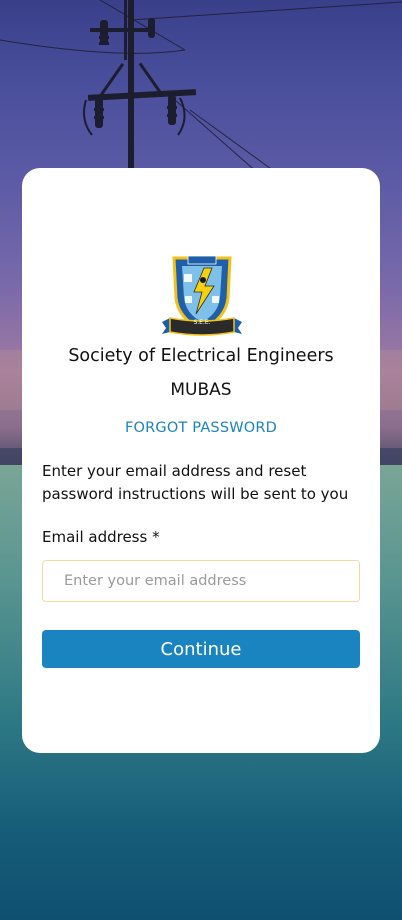 The height and width of the screenshot is (920, 402). What do you see at coordinates (101, 537) in the screenshot?
I see `email-label: Email address *` at bounding box center [101, 537].